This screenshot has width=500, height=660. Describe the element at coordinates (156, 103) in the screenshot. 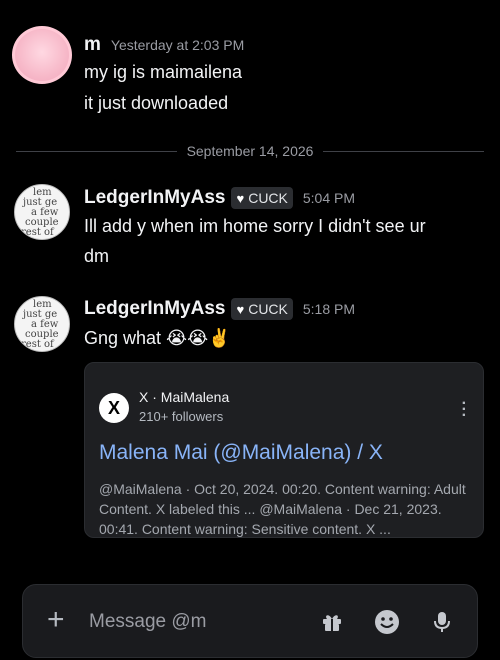

I see `message-text: it just downloaded` at that location.